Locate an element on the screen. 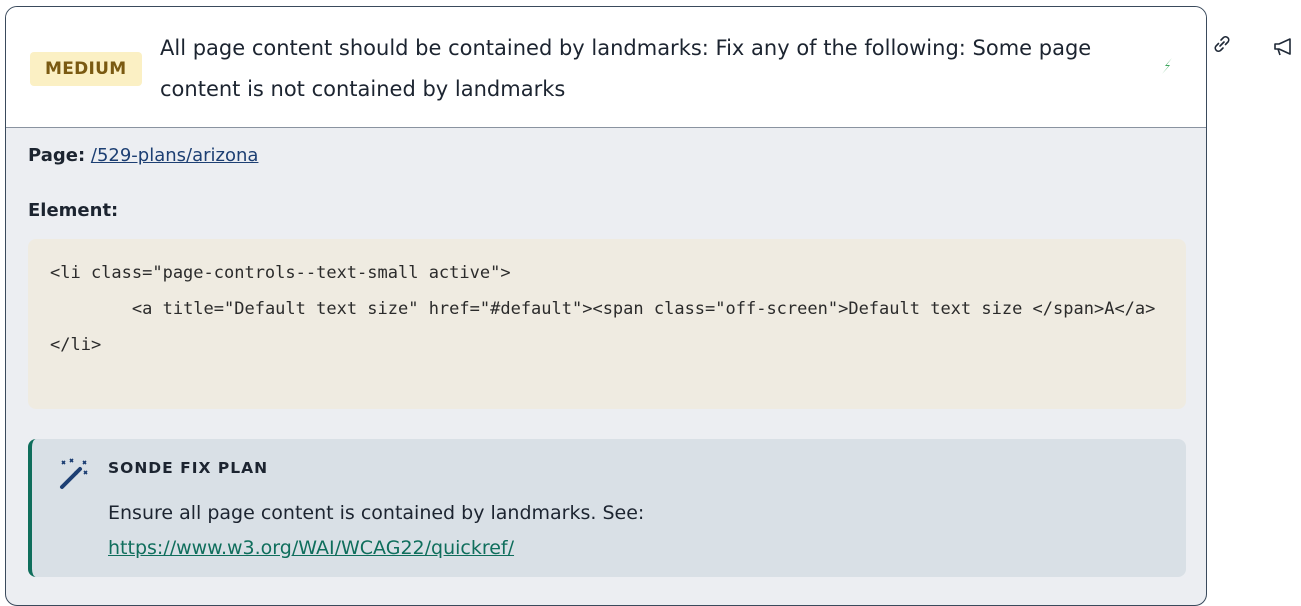  bolt-icon is located at coordinates (1167, 66).